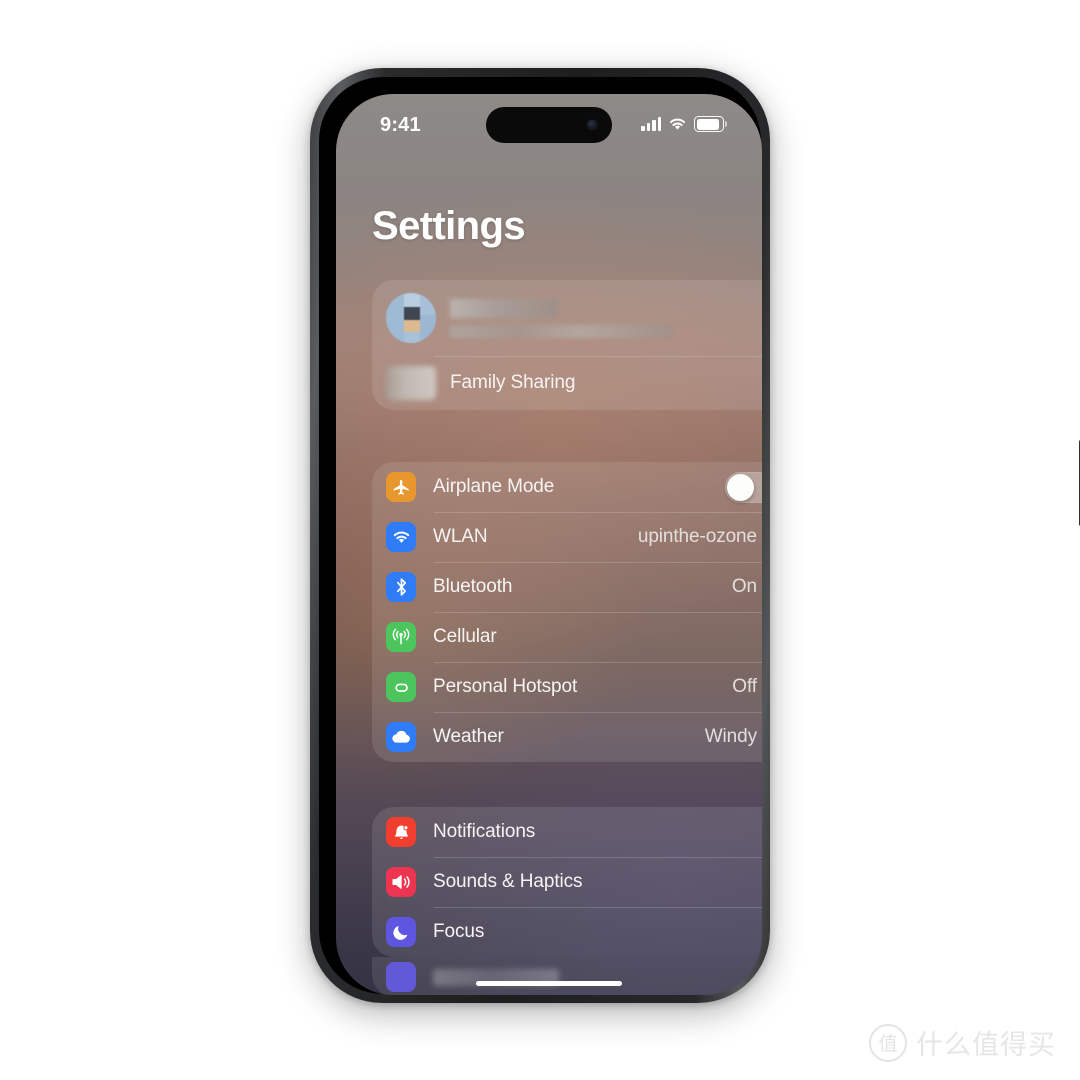 The height and width of the screenshot is (1080, 1080). Describe the element at coordinates (561, 318) in the screenshot. I see `apple-id-name-redacted` at that location.